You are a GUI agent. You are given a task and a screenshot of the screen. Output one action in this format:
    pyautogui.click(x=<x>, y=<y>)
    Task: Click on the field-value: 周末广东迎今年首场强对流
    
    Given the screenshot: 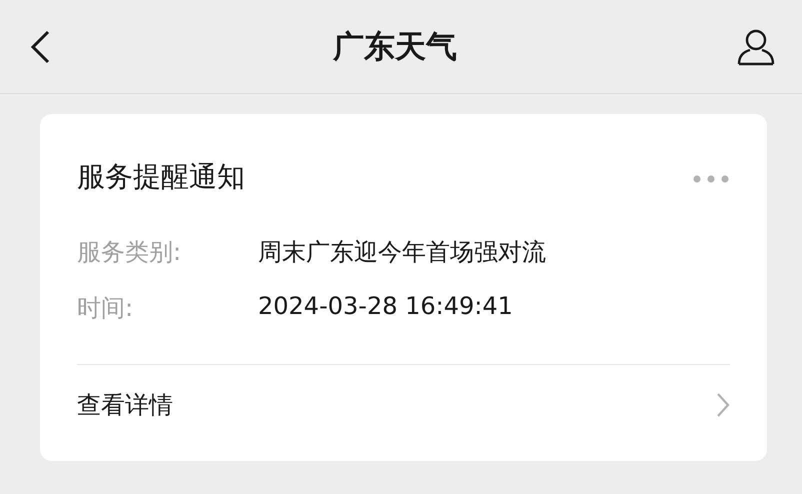 What is the action you would take?
    pyautogui.click(x=402, y=252)
    